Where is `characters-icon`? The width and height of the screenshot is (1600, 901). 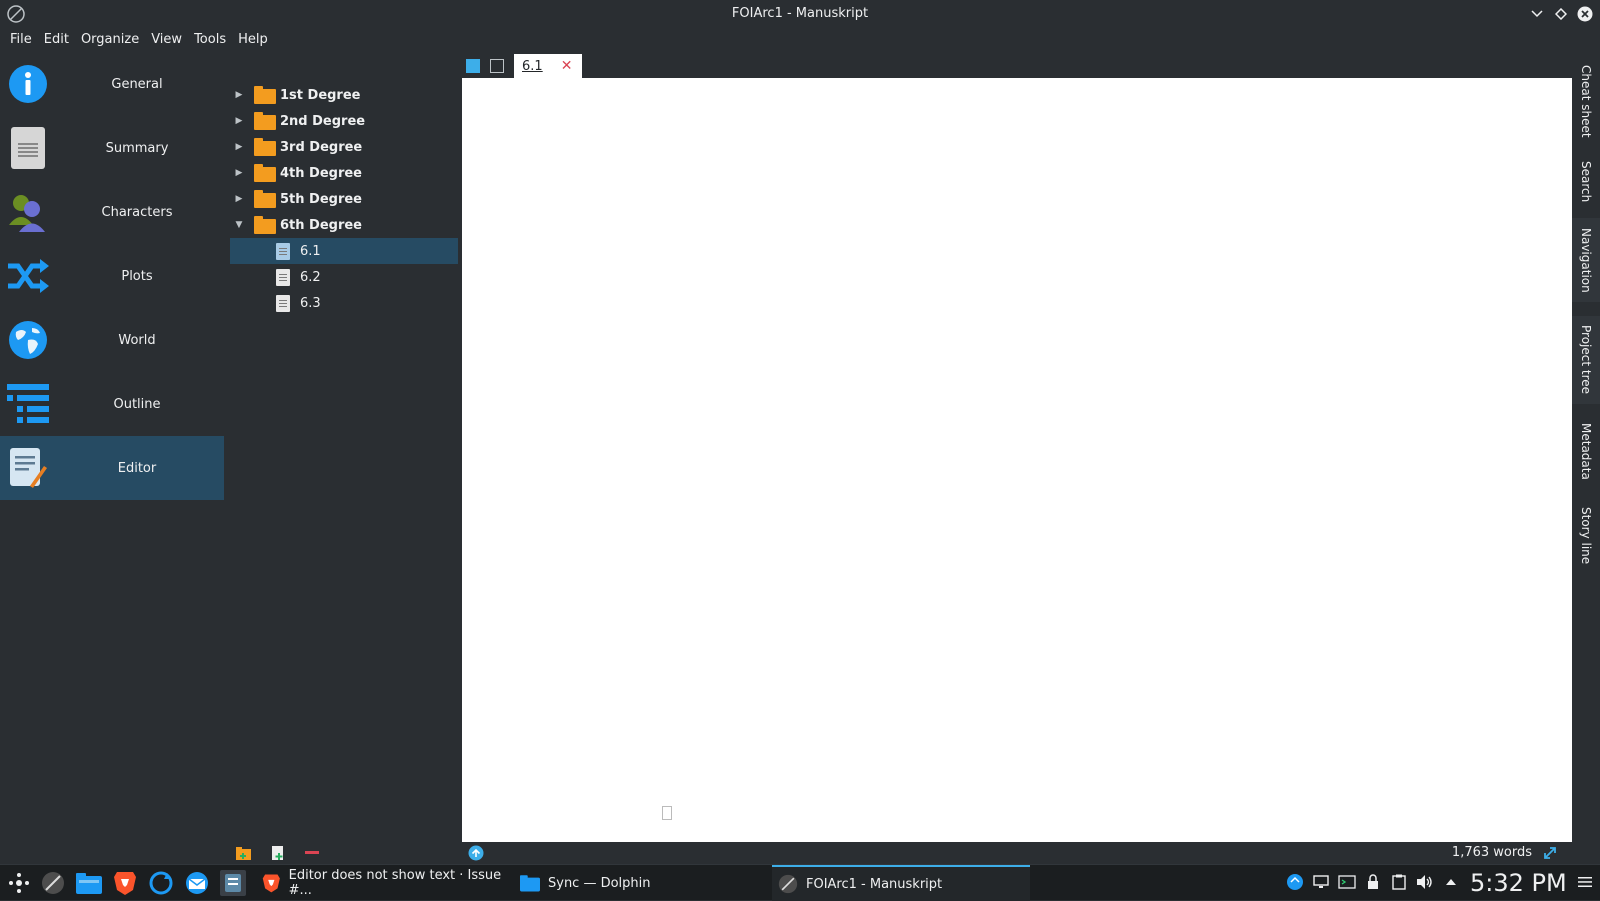 characters-icon is located at coordinates (28, 212).